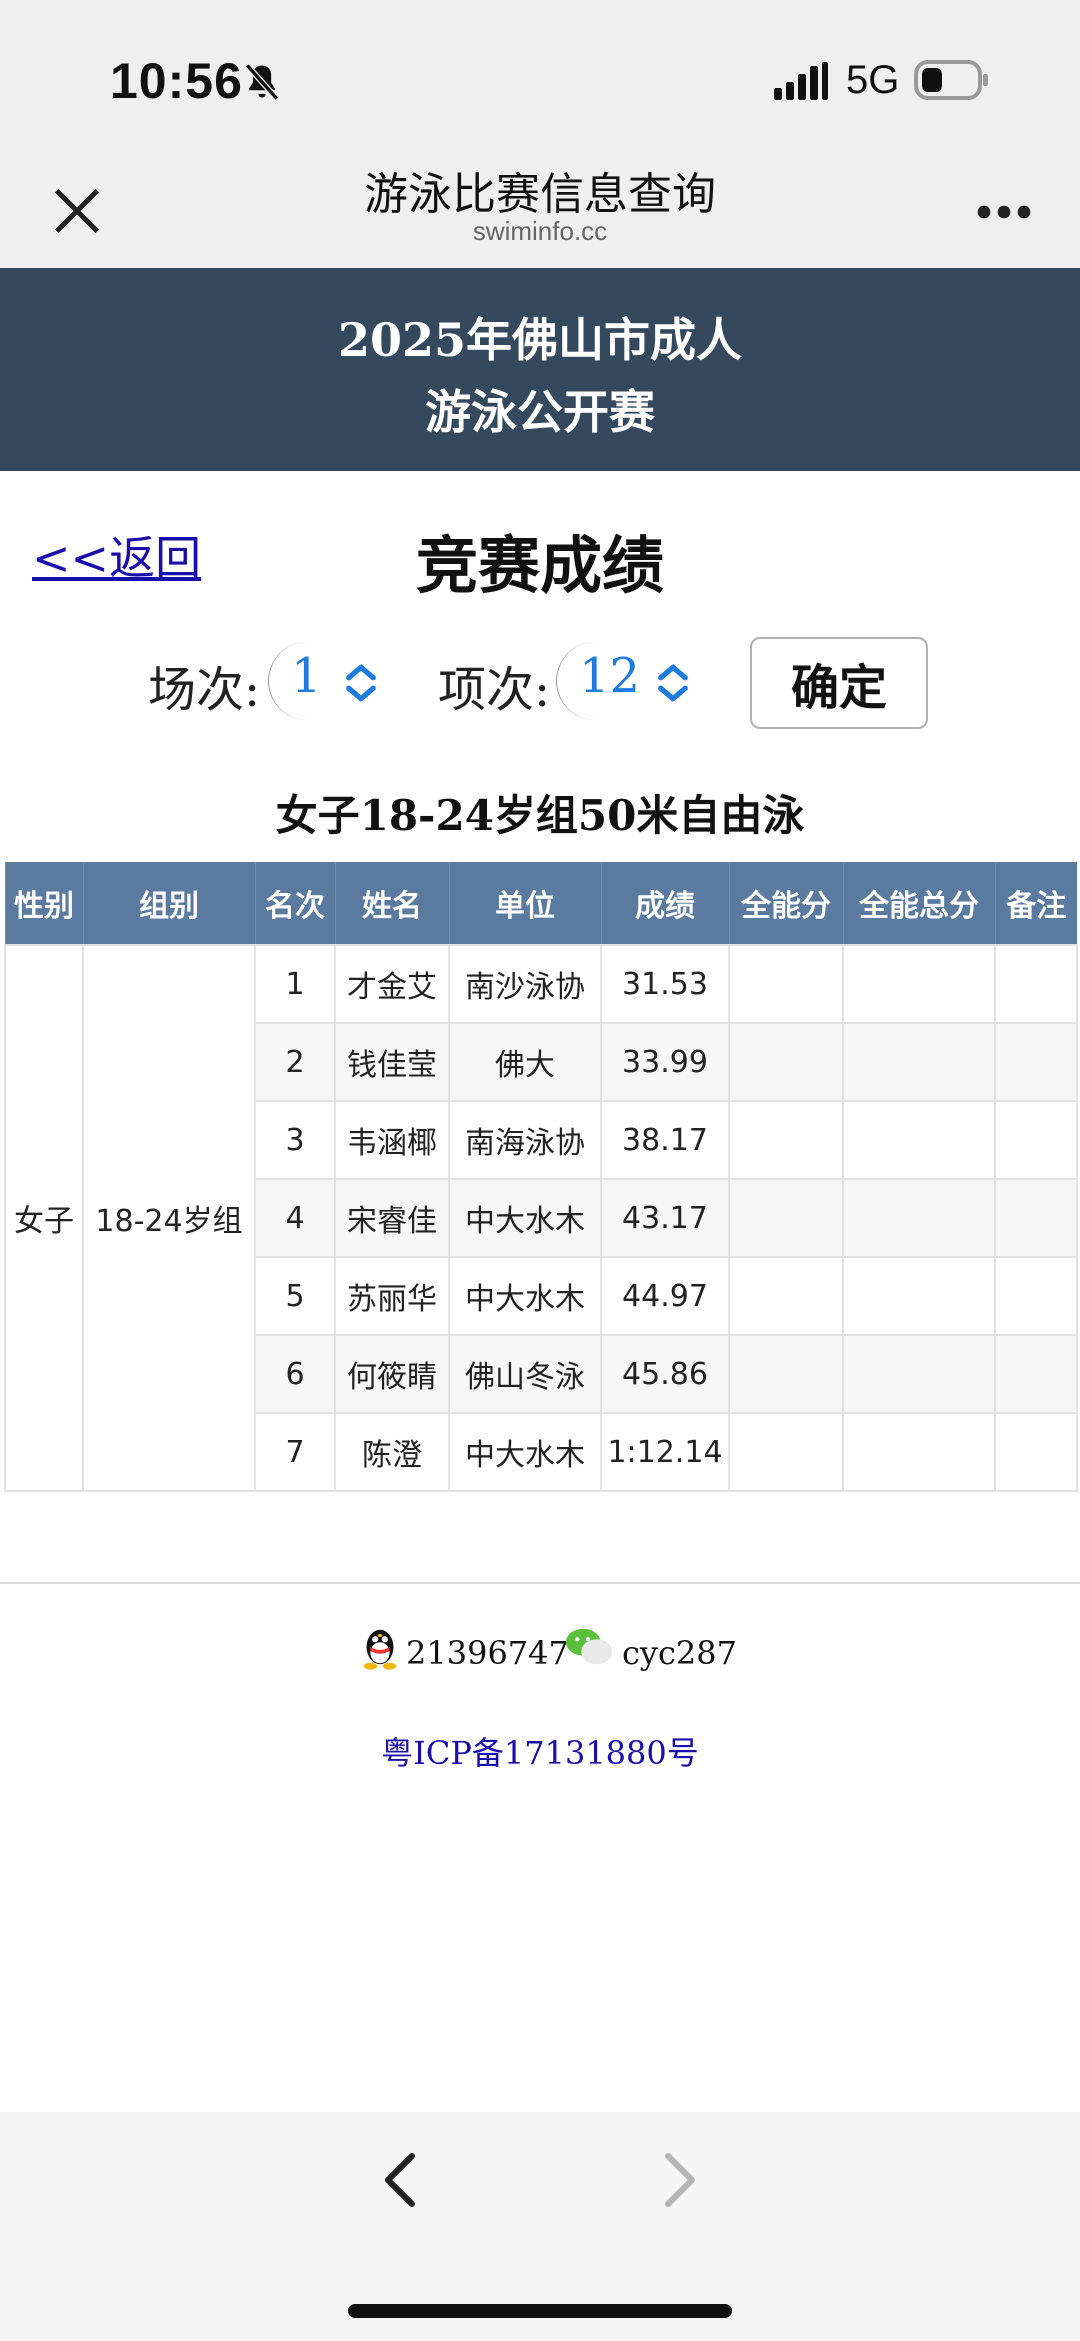  Describe the element at coordinates (44, 1218) in the screenshot. I see `gender-cell: 女子` at that location.